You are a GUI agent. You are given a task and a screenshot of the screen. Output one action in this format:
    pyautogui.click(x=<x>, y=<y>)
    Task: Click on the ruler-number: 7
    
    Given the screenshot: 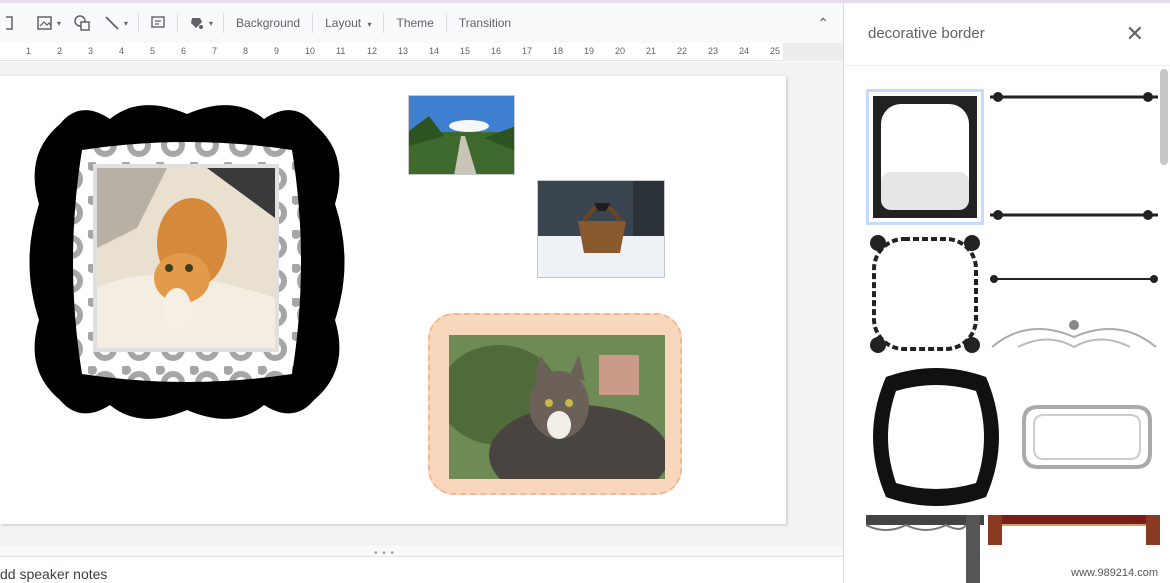 What is the action you would take?
    pyautogui.click(x=215, y=51)
    